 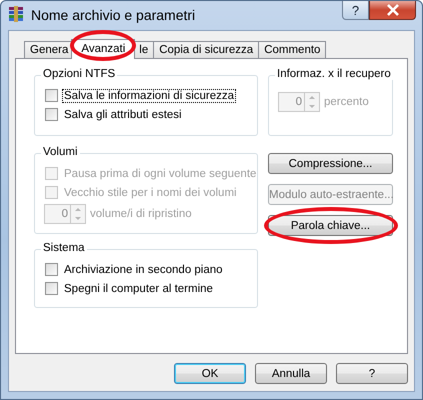 I want to click on archive-icon, so click(x=16, y=14).